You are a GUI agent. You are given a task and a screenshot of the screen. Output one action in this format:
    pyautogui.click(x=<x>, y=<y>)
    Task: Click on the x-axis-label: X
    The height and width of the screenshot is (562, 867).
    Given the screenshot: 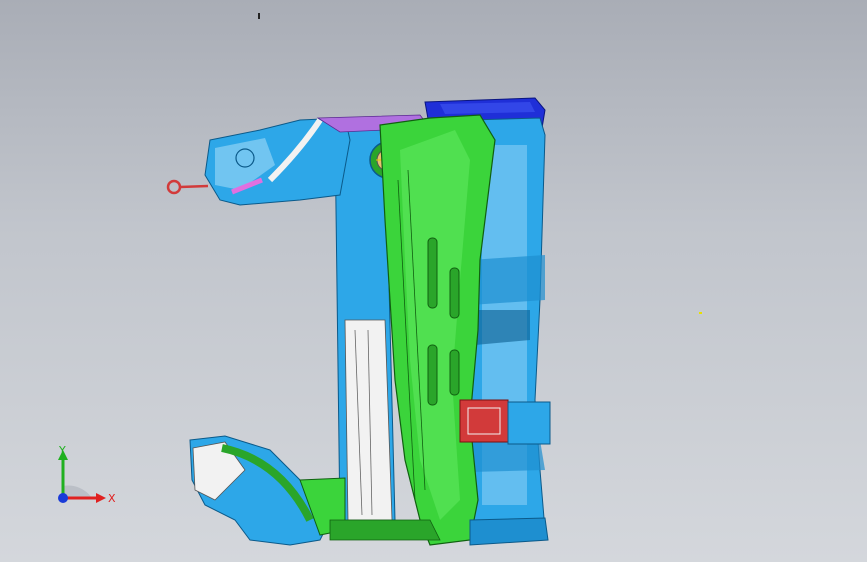 What is the action you would take?
    pyautogui.click(x=112, y=498)
    